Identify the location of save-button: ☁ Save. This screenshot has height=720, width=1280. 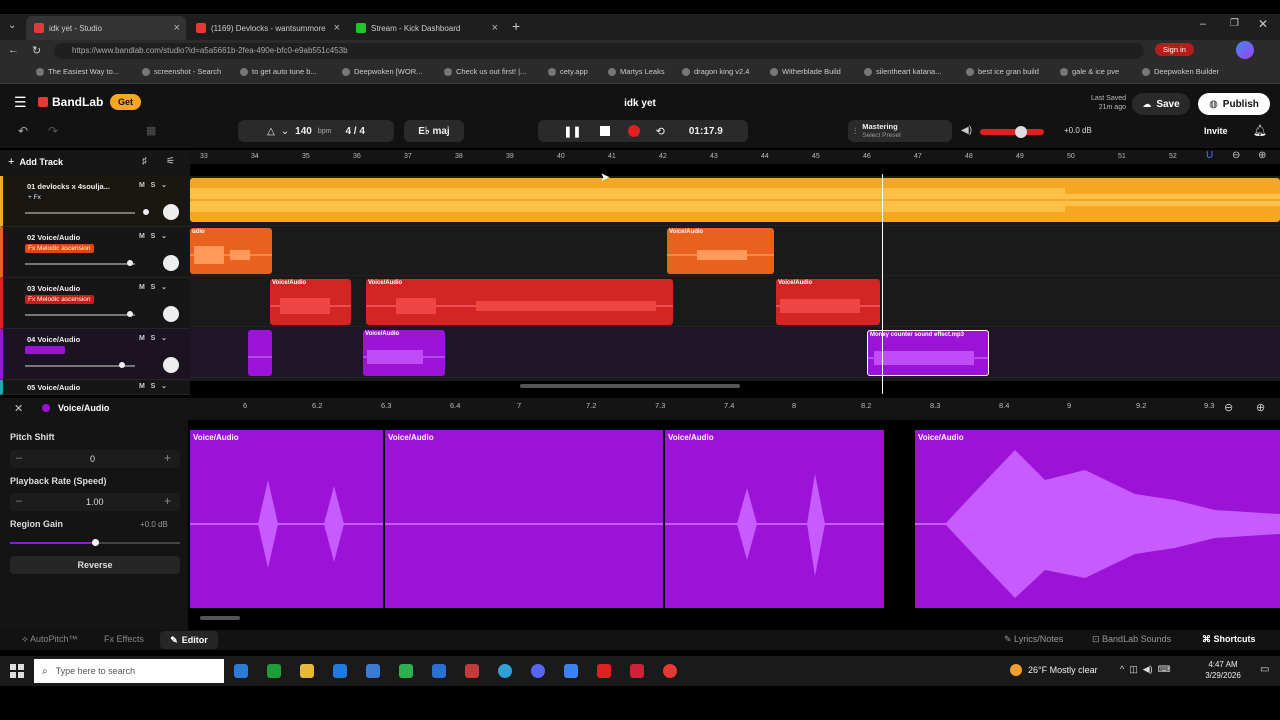
(1161, 104).